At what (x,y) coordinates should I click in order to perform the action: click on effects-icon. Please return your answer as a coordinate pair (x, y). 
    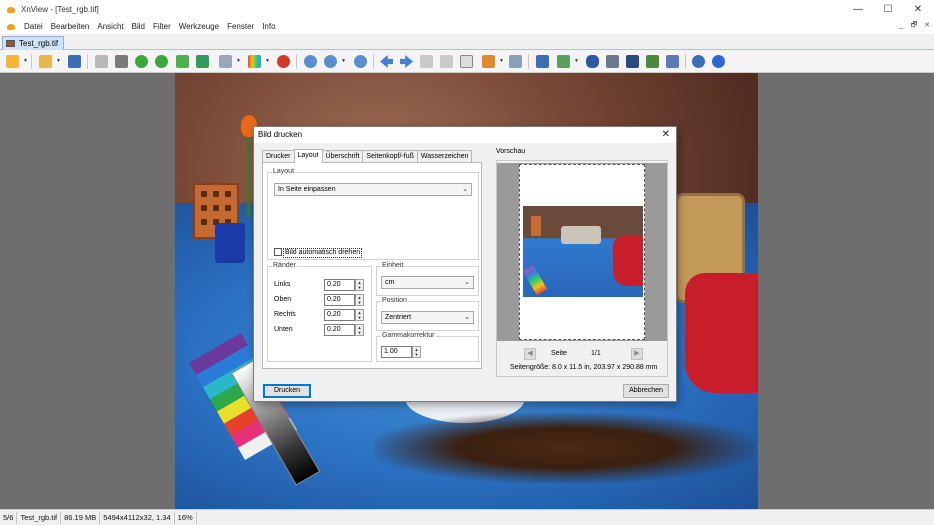
    Looking at the image, I should click on (283, 61).